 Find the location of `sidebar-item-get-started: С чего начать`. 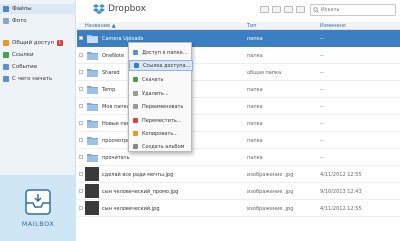

sidebar-item-get-started: С чего начать is located at coordinates (27, 79).